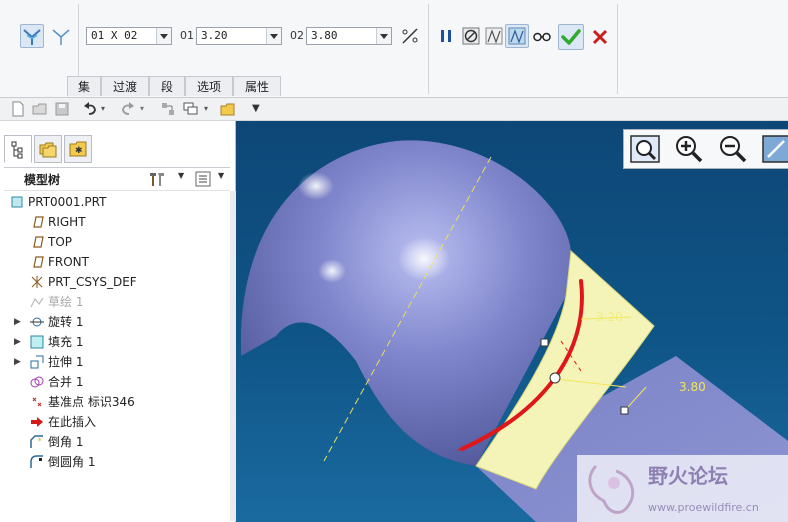  I want to click on open-folder-icon, so click(40, 109).